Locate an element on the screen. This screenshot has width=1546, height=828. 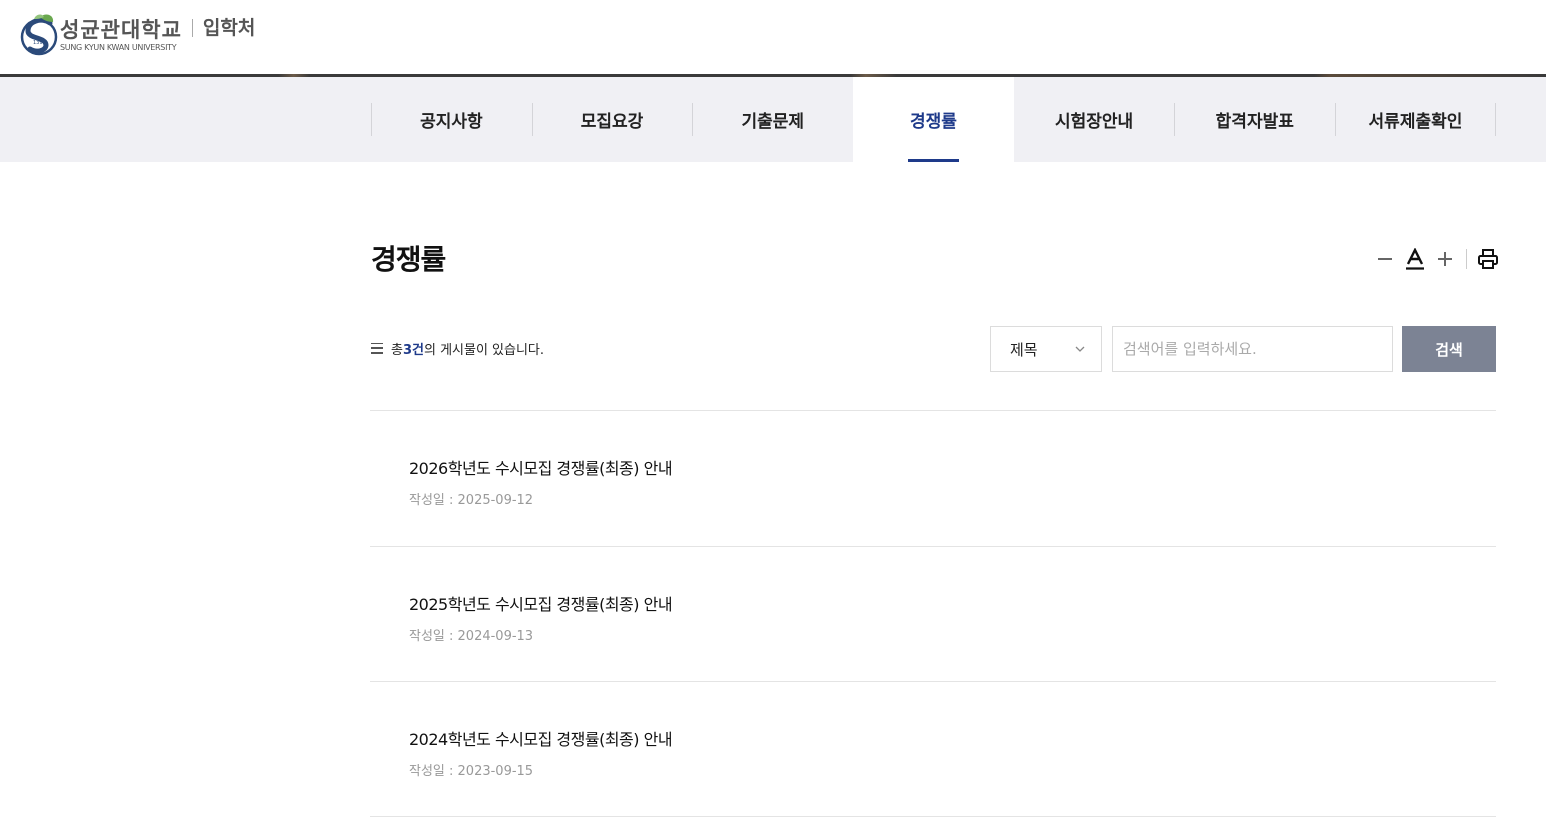
search-input is located at coordinates (1252, 349).